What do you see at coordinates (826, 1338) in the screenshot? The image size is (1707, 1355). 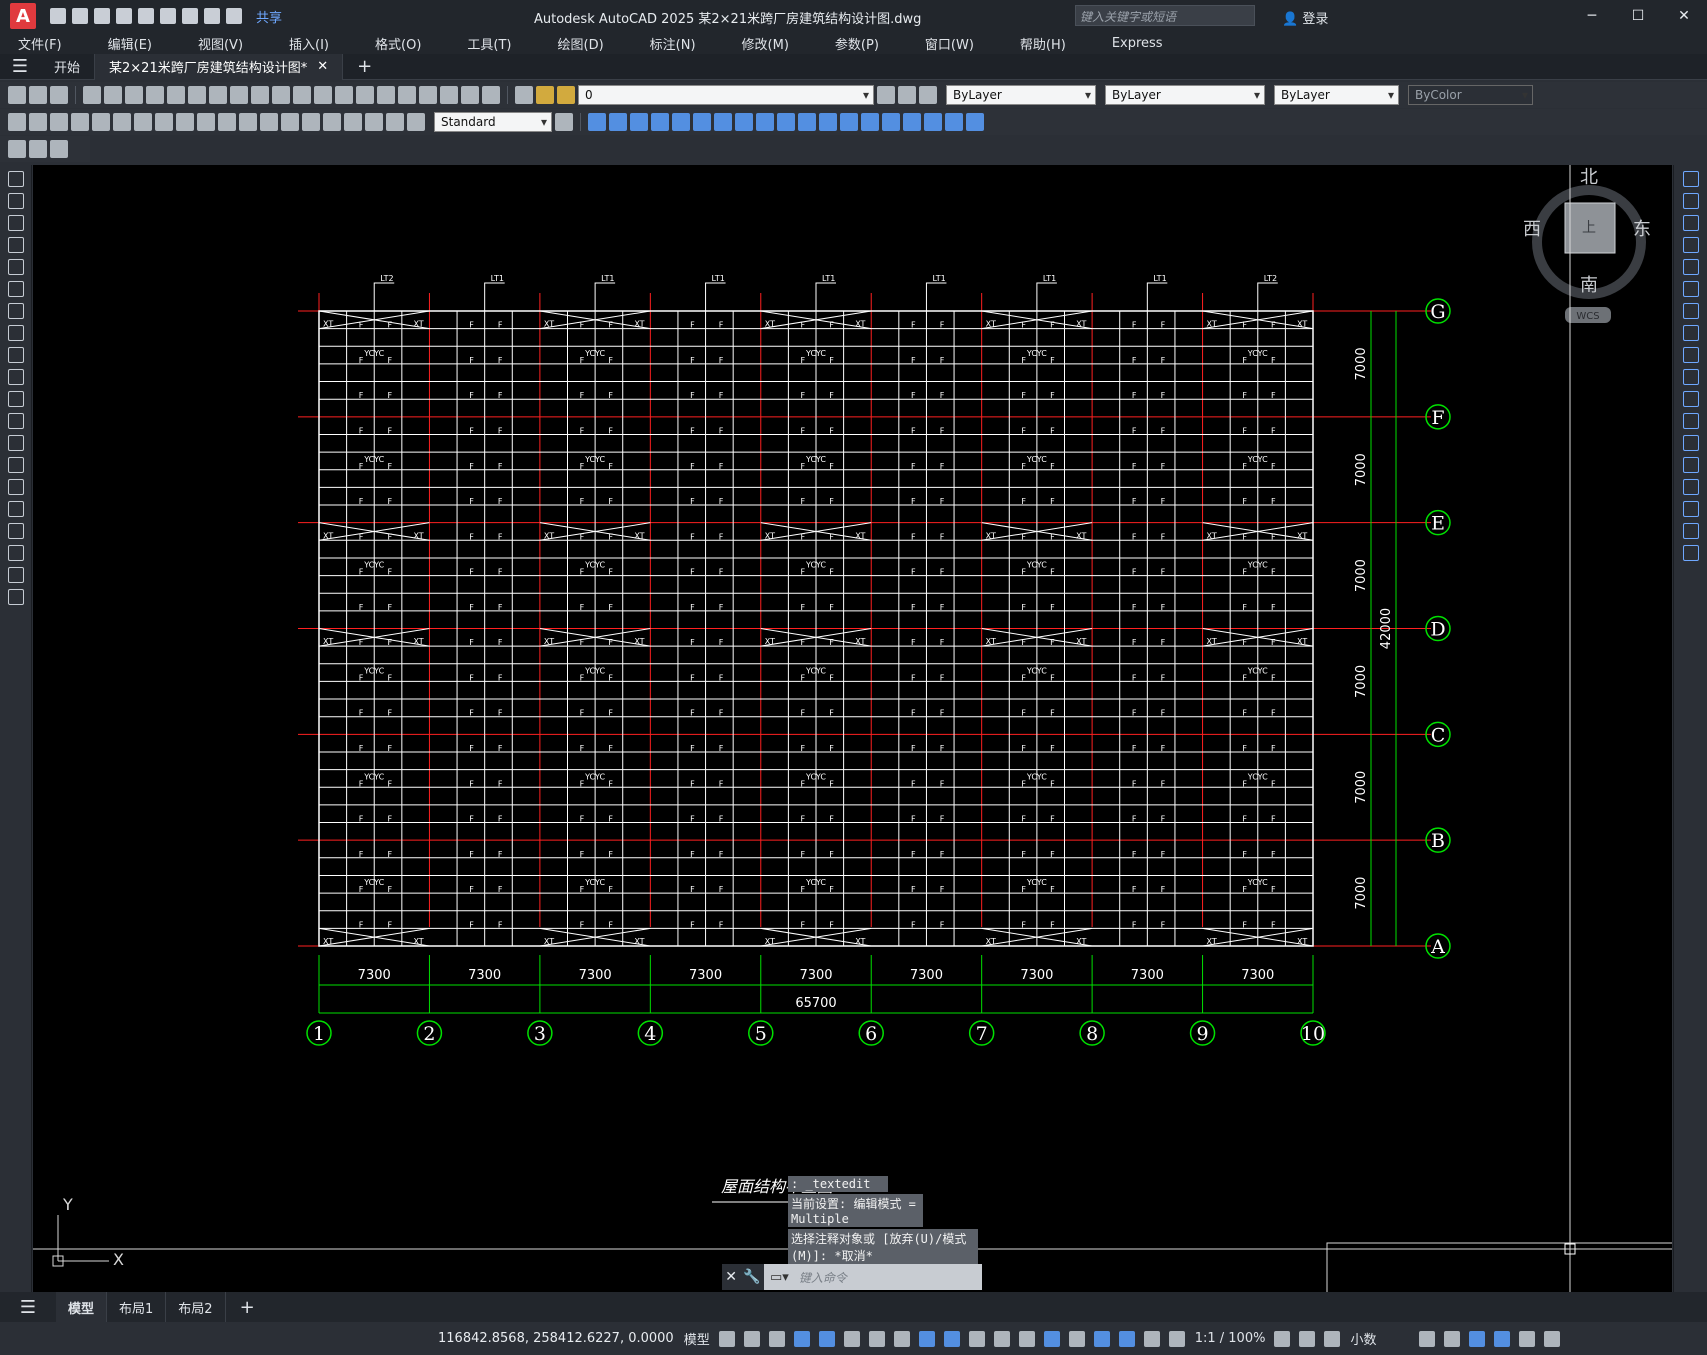 I see `ortho-icon` at bounding box center [826, 1338].